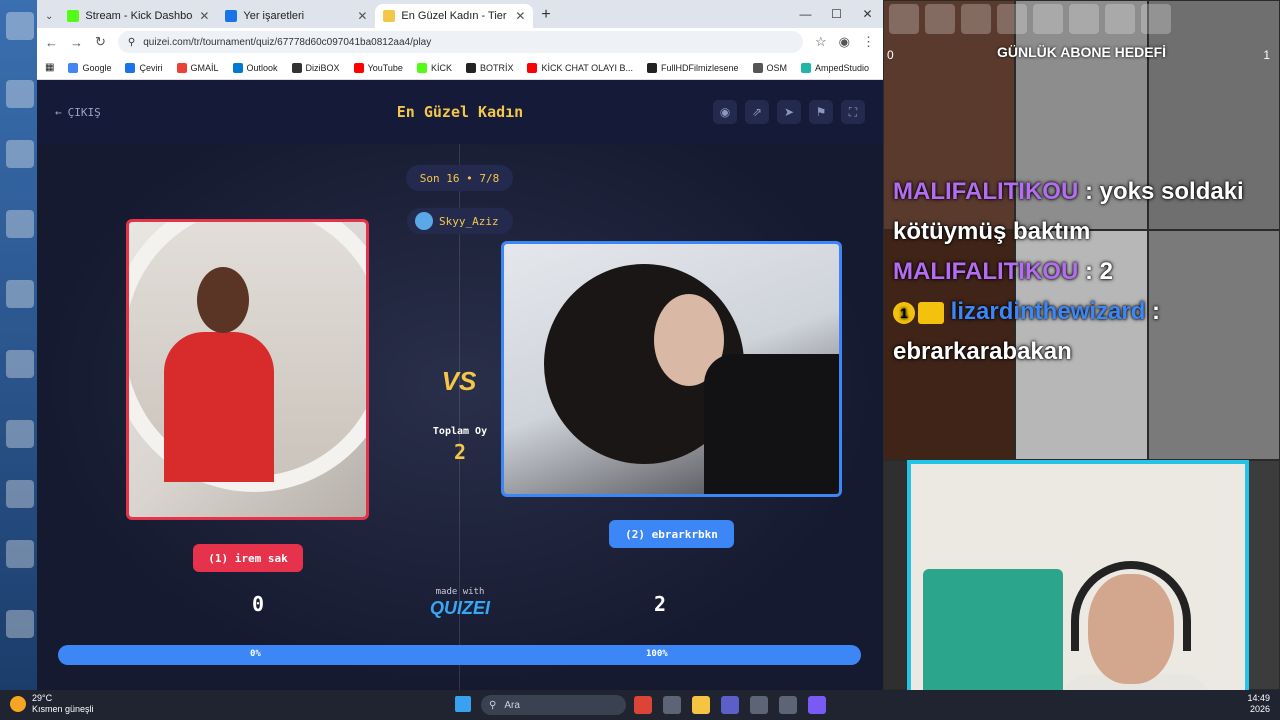 This screenshot has width=1280, height=720. I want to click on botrix-icon, so click(470, 67).